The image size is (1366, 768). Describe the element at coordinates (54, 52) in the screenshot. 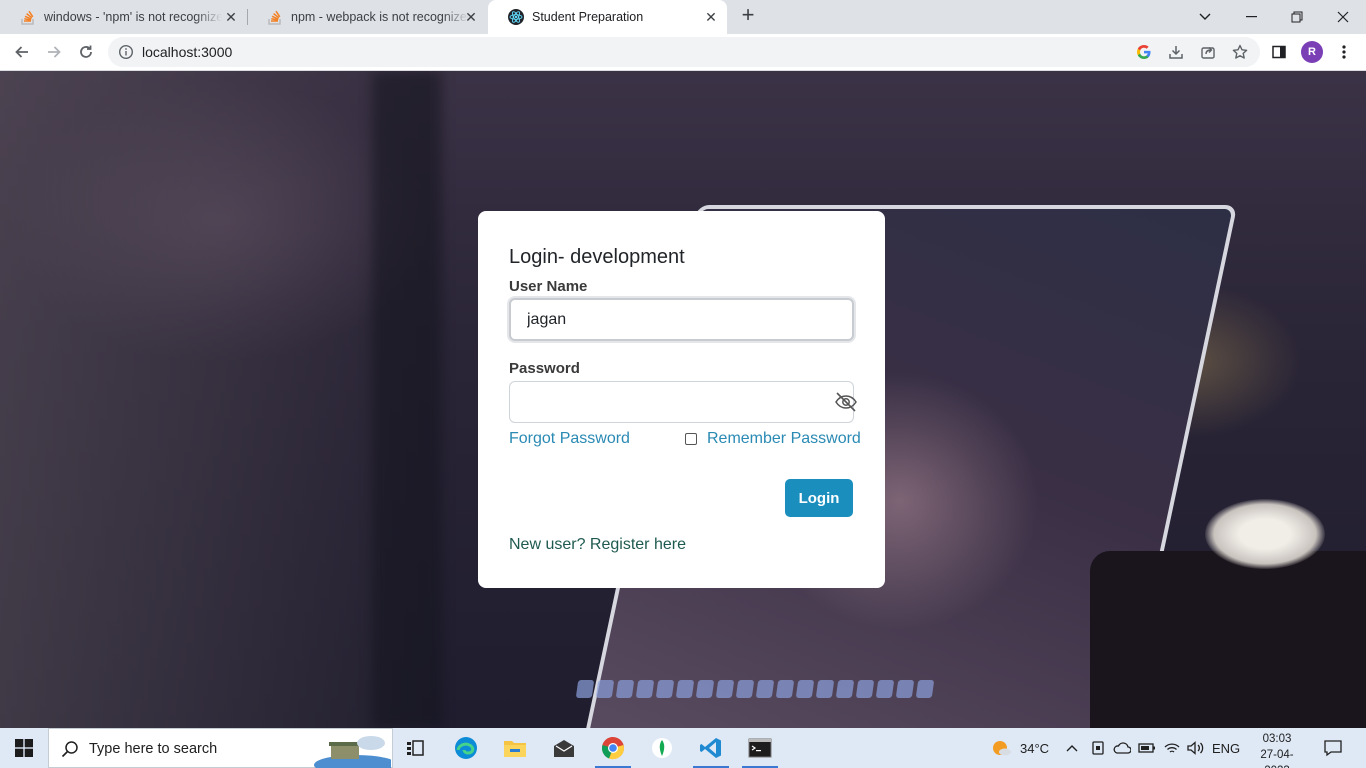

I see `forward-arrow-icon` at that location.